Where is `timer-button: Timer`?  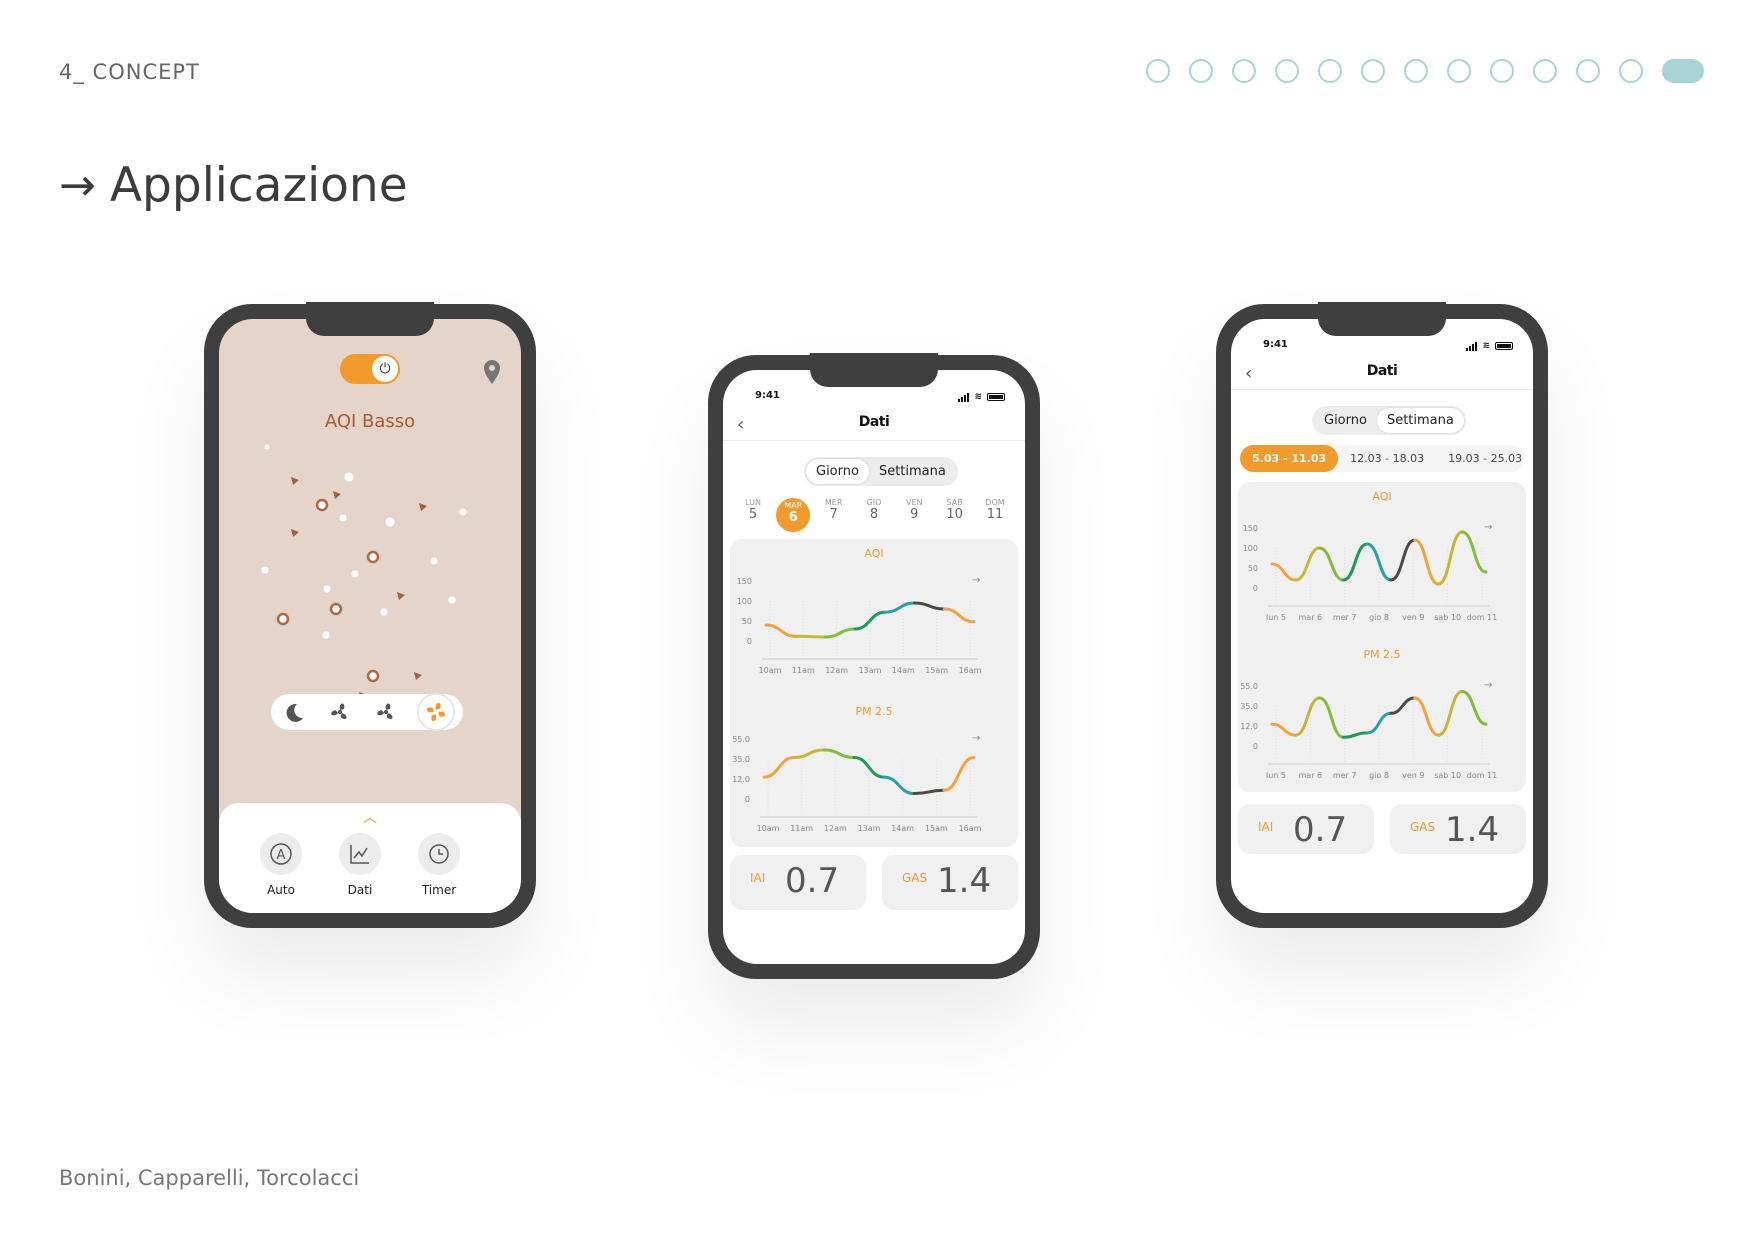
timer-button: Timer is located at coordinates (439, 865).